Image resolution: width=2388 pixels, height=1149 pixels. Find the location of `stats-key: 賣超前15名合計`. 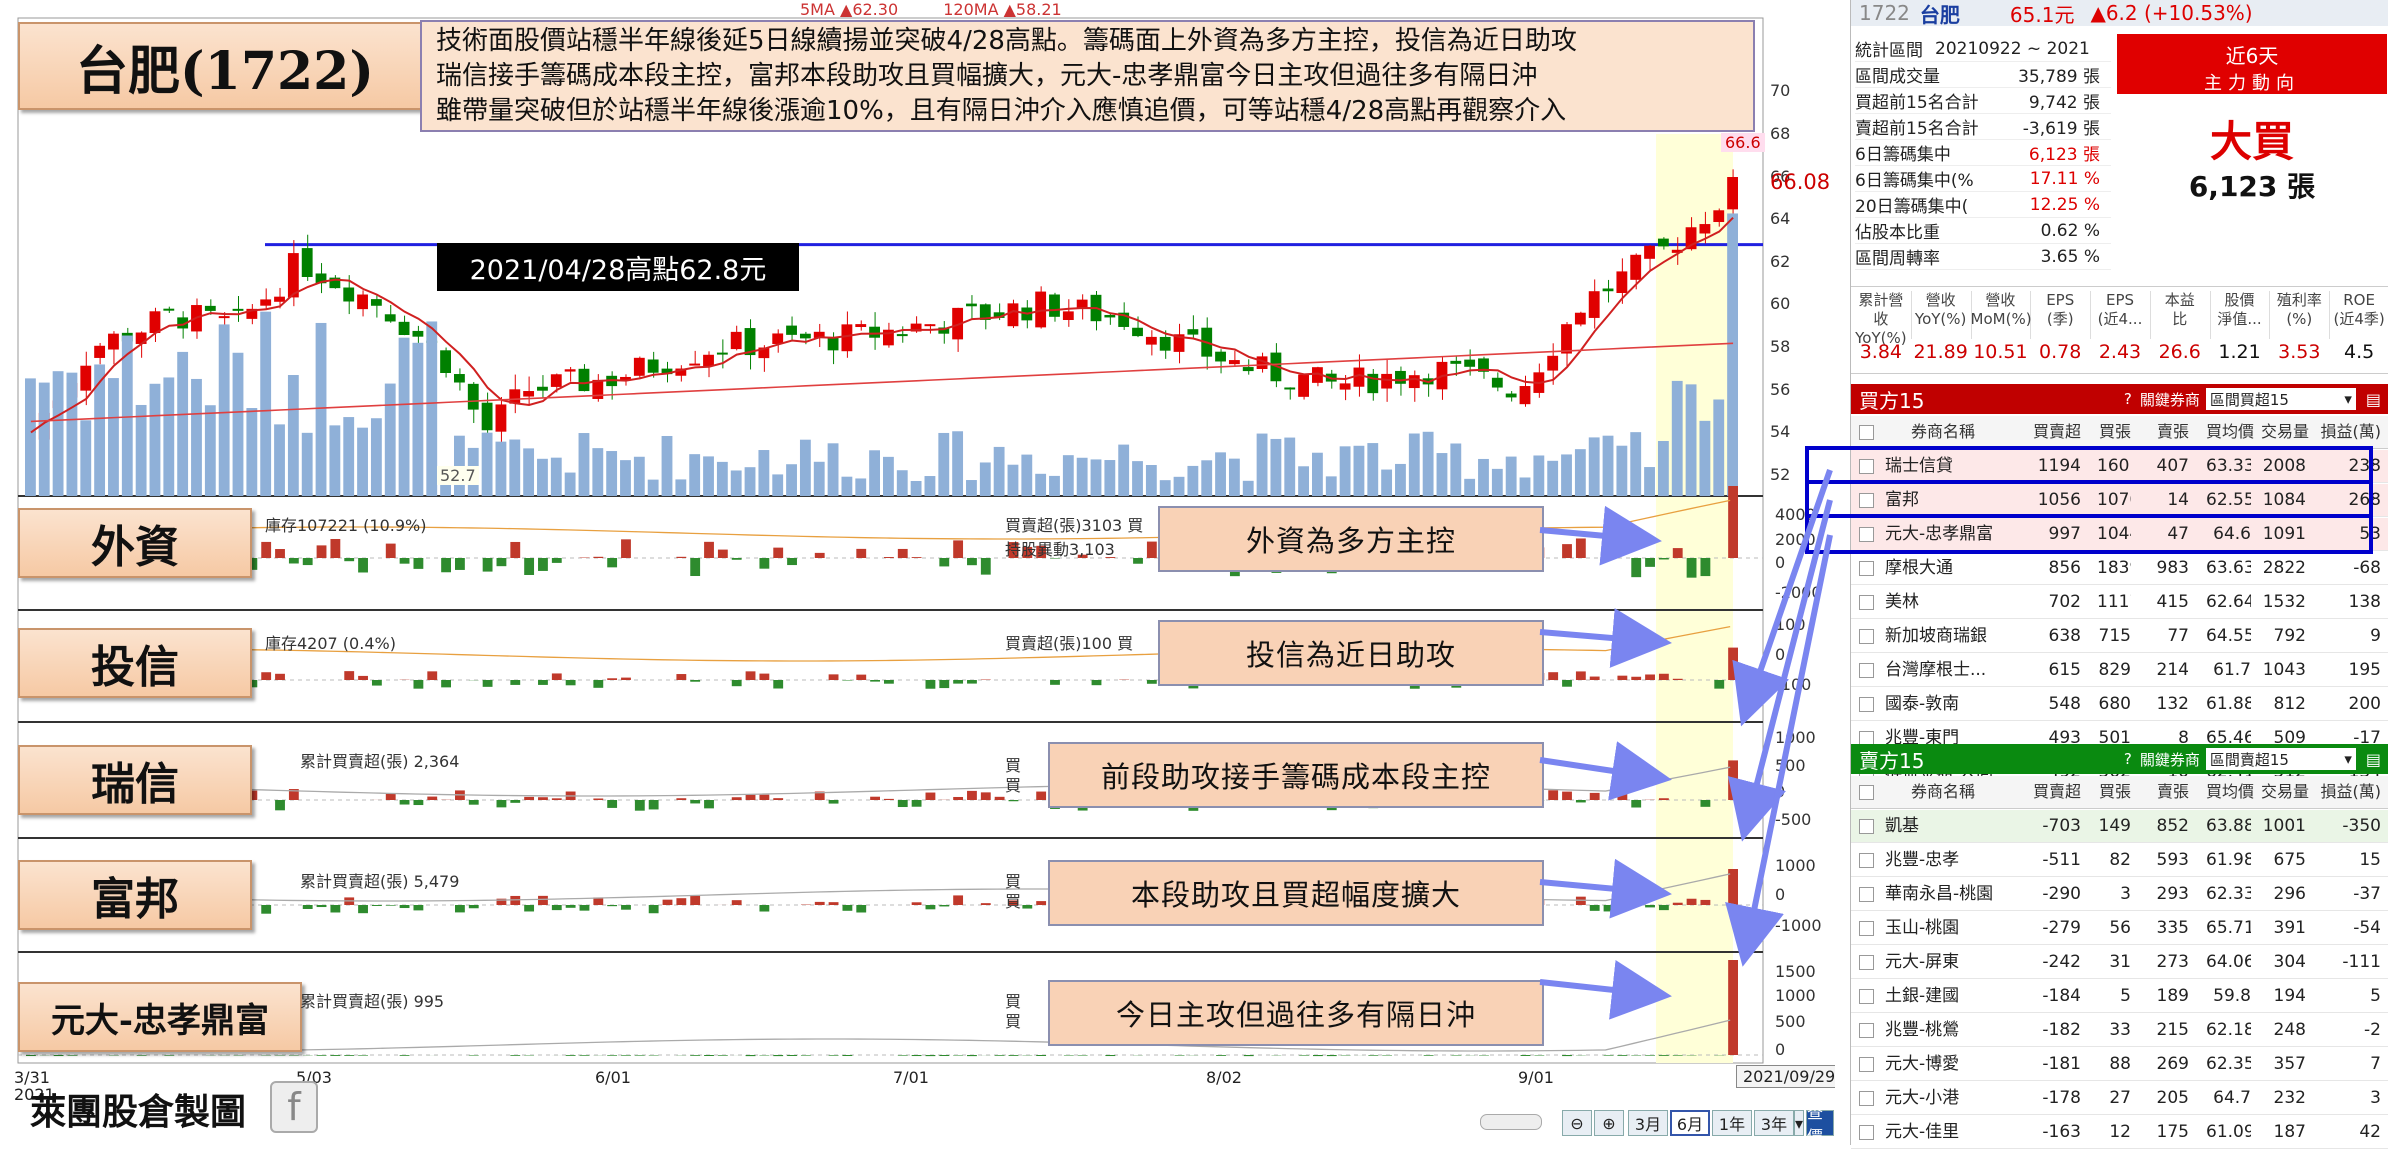

stats-key: 賣超前15名合計 is located at coordinates (1922, 126).